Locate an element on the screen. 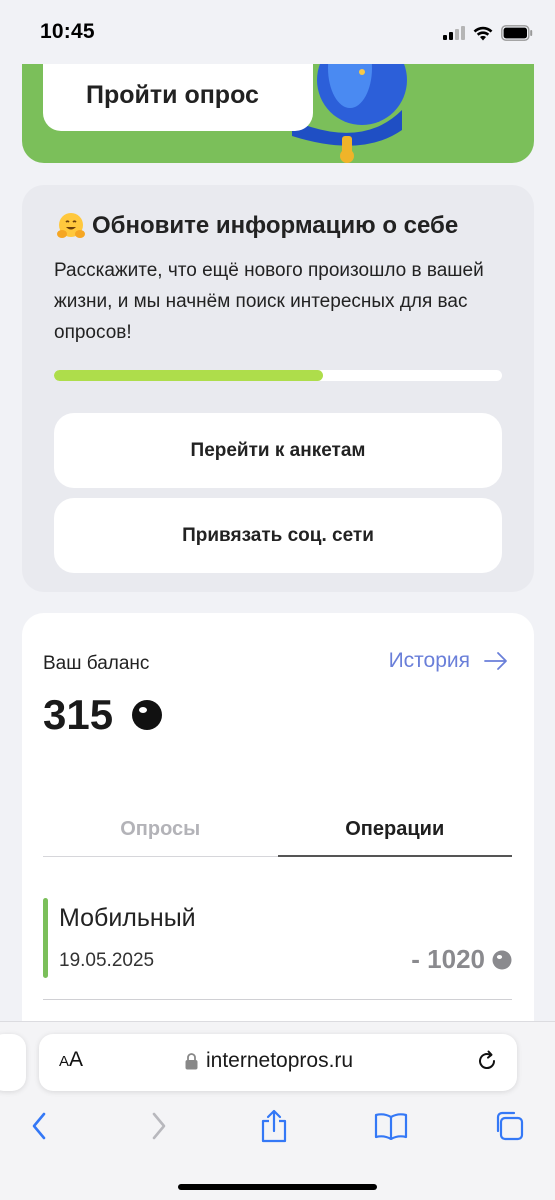  profile-progress-fill is located at coordinates (188, 375).